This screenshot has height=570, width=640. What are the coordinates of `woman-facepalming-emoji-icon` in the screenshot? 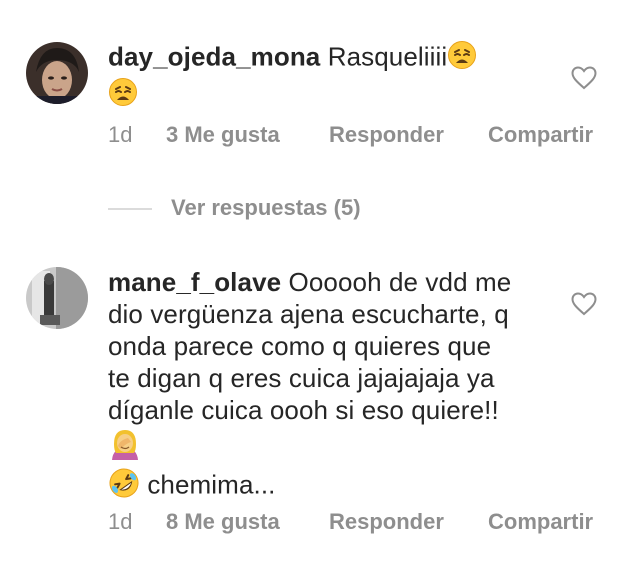 It's located at (125, 446).